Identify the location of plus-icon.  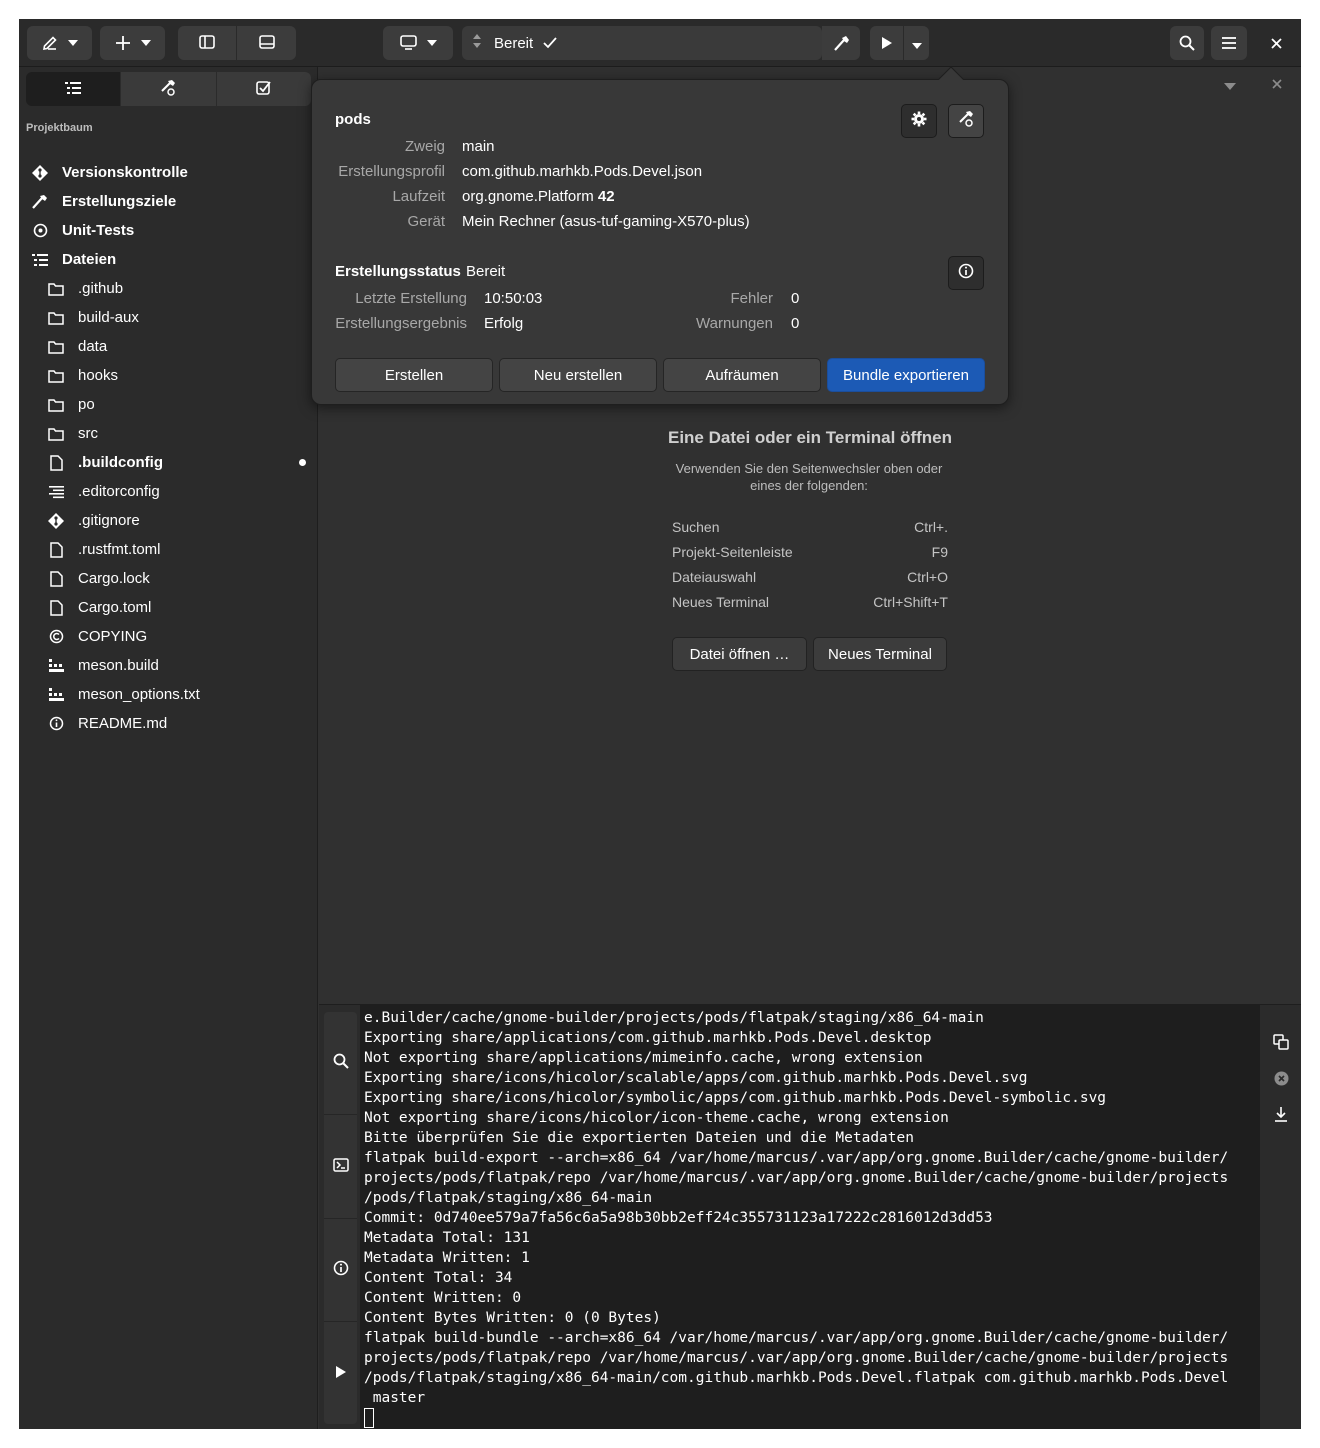
(123, 43).